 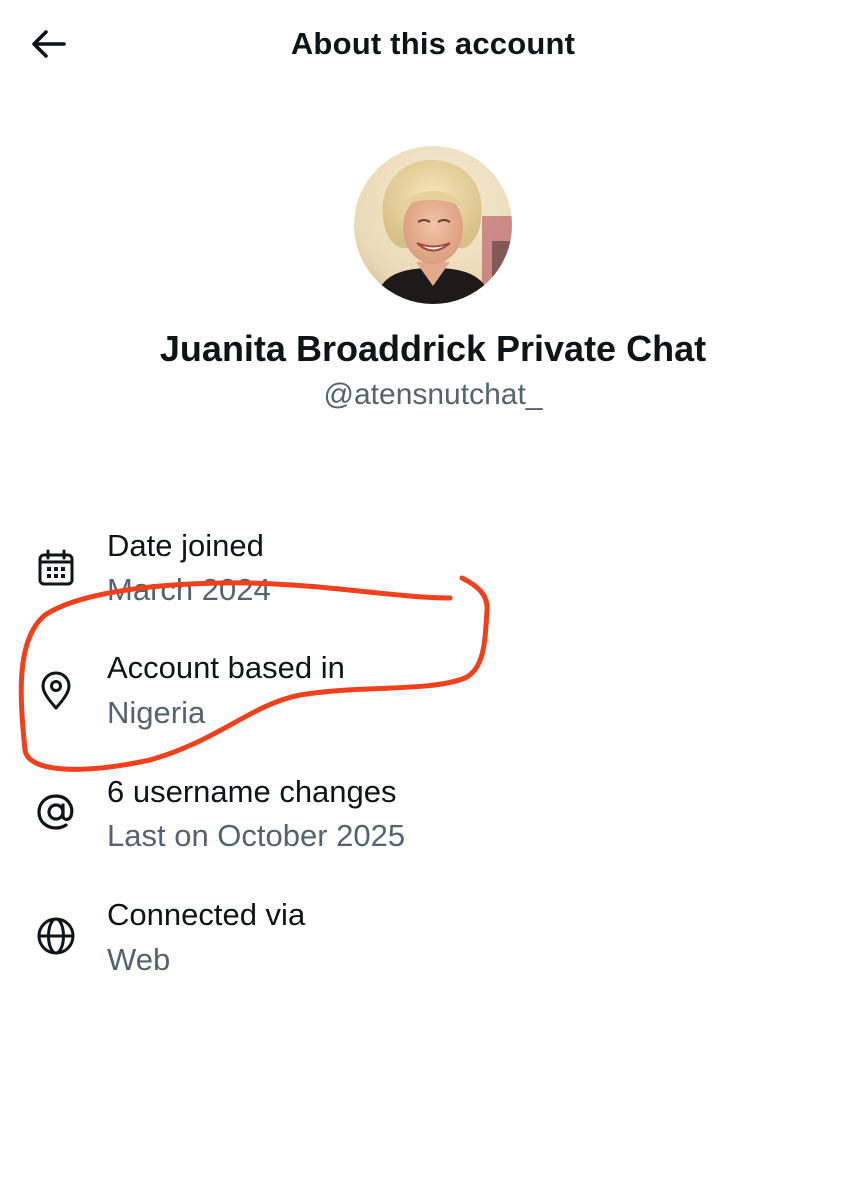 What do you see at coordinates (139, 959) in the screenshot?
I see `connected-via-value: Web` at bounding box center [139, 959].